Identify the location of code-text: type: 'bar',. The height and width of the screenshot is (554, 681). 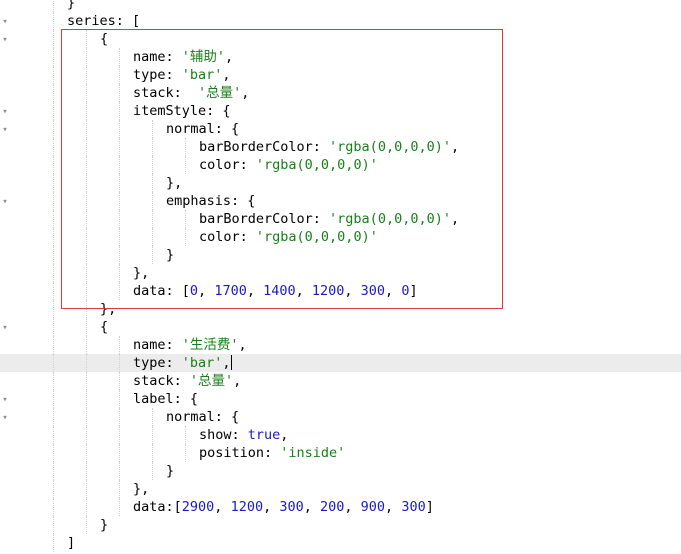
(182, 363).